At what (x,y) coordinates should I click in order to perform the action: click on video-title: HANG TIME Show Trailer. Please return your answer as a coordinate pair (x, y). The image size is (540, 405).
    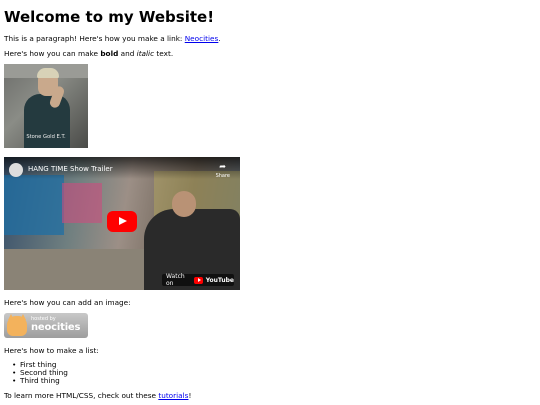
    Looking at the image, I should click on (70, 169).